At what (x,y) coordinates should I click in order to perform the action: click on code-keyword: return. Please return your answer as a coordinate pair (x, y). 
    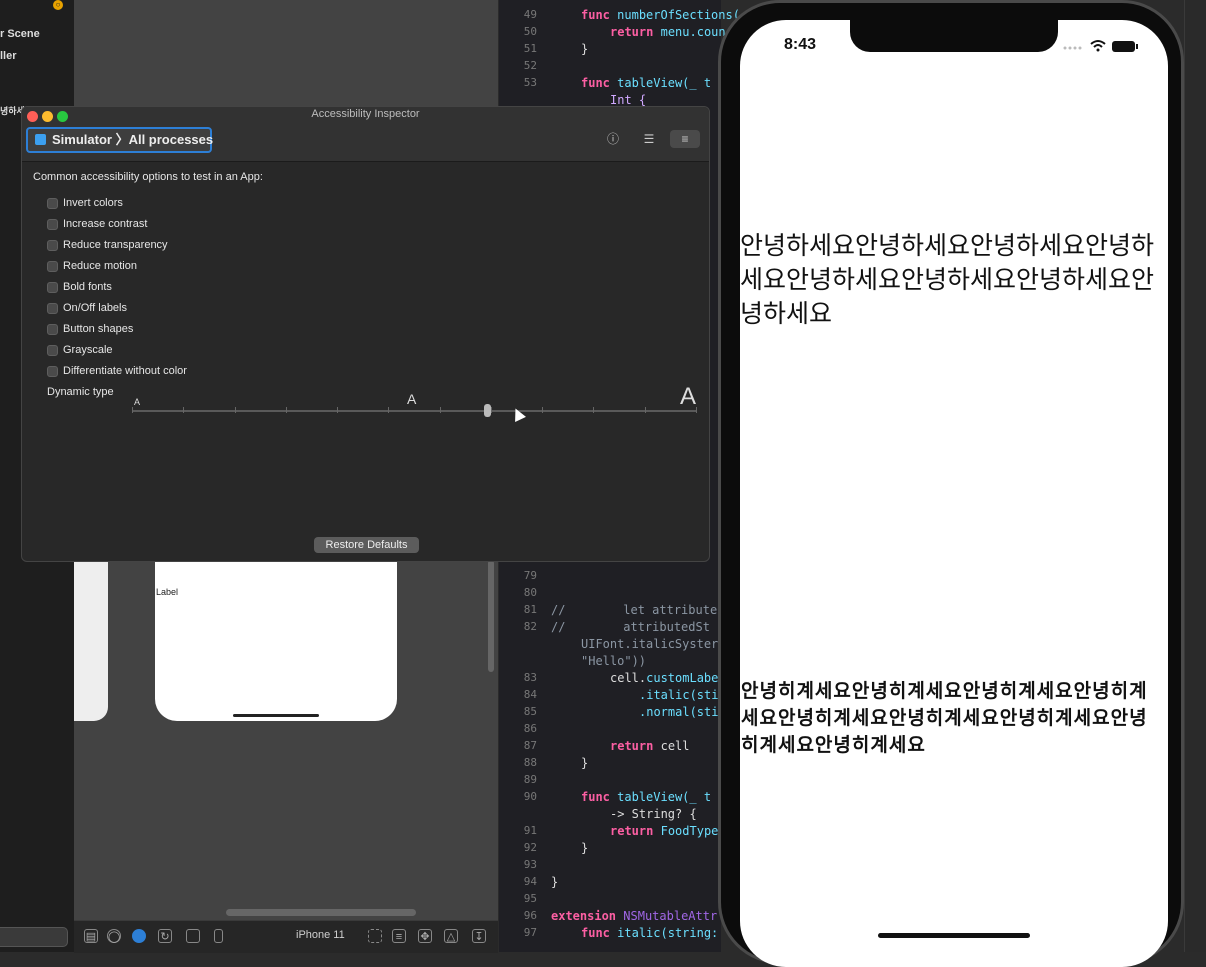
    Looking at the image, I should click on (632, 746).